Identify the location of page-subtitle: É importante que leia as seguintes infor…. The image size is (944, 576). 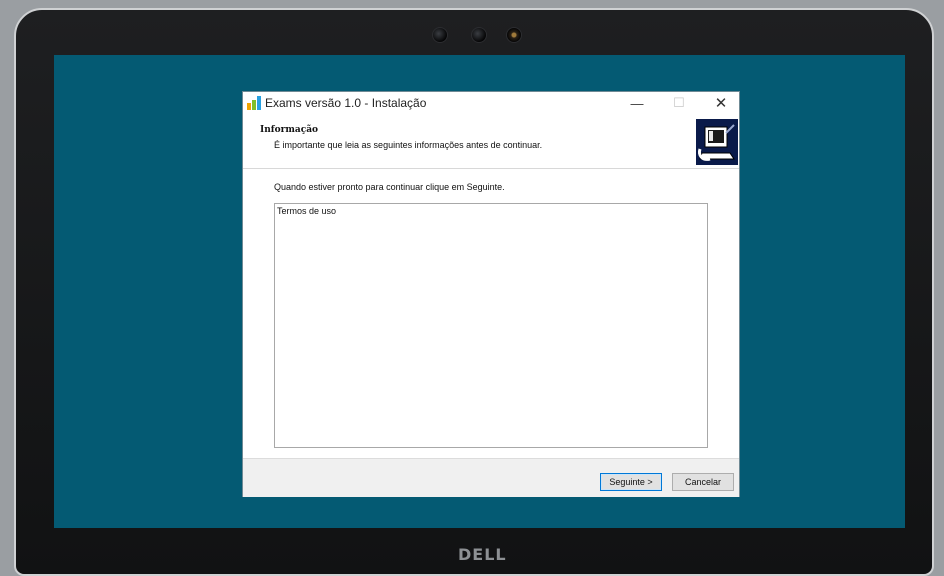
(408, 145).